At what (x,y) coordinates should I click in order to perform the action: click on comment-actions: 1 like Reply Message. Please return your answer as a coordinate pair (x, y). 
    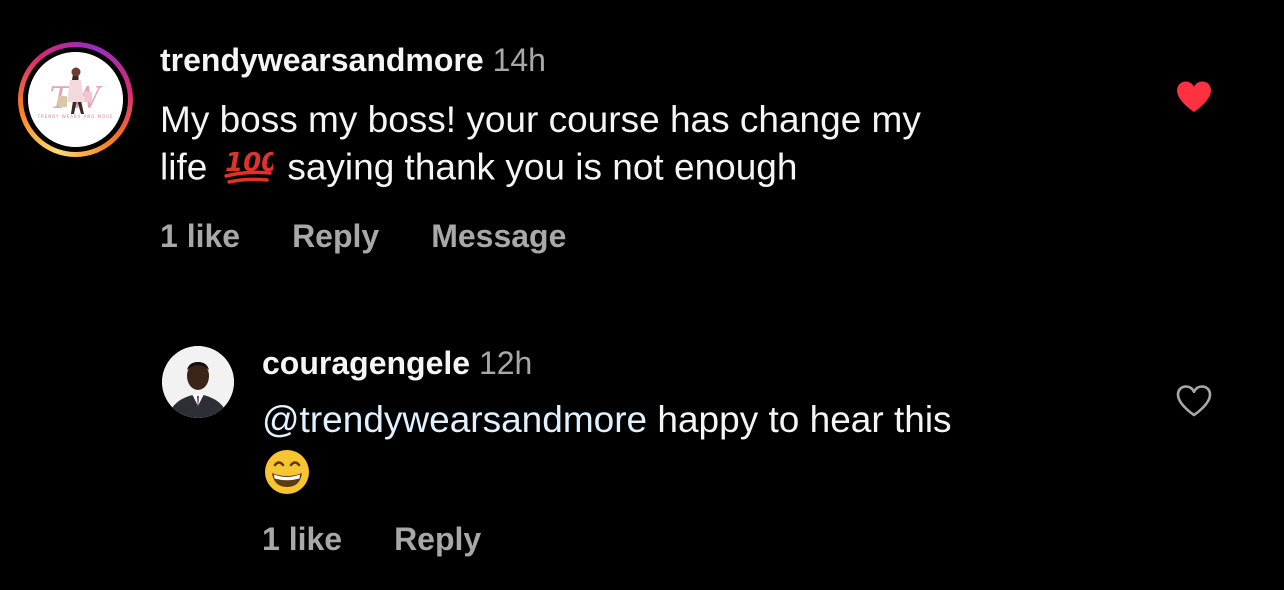
    Looking at the image, I should click on (363, 236).